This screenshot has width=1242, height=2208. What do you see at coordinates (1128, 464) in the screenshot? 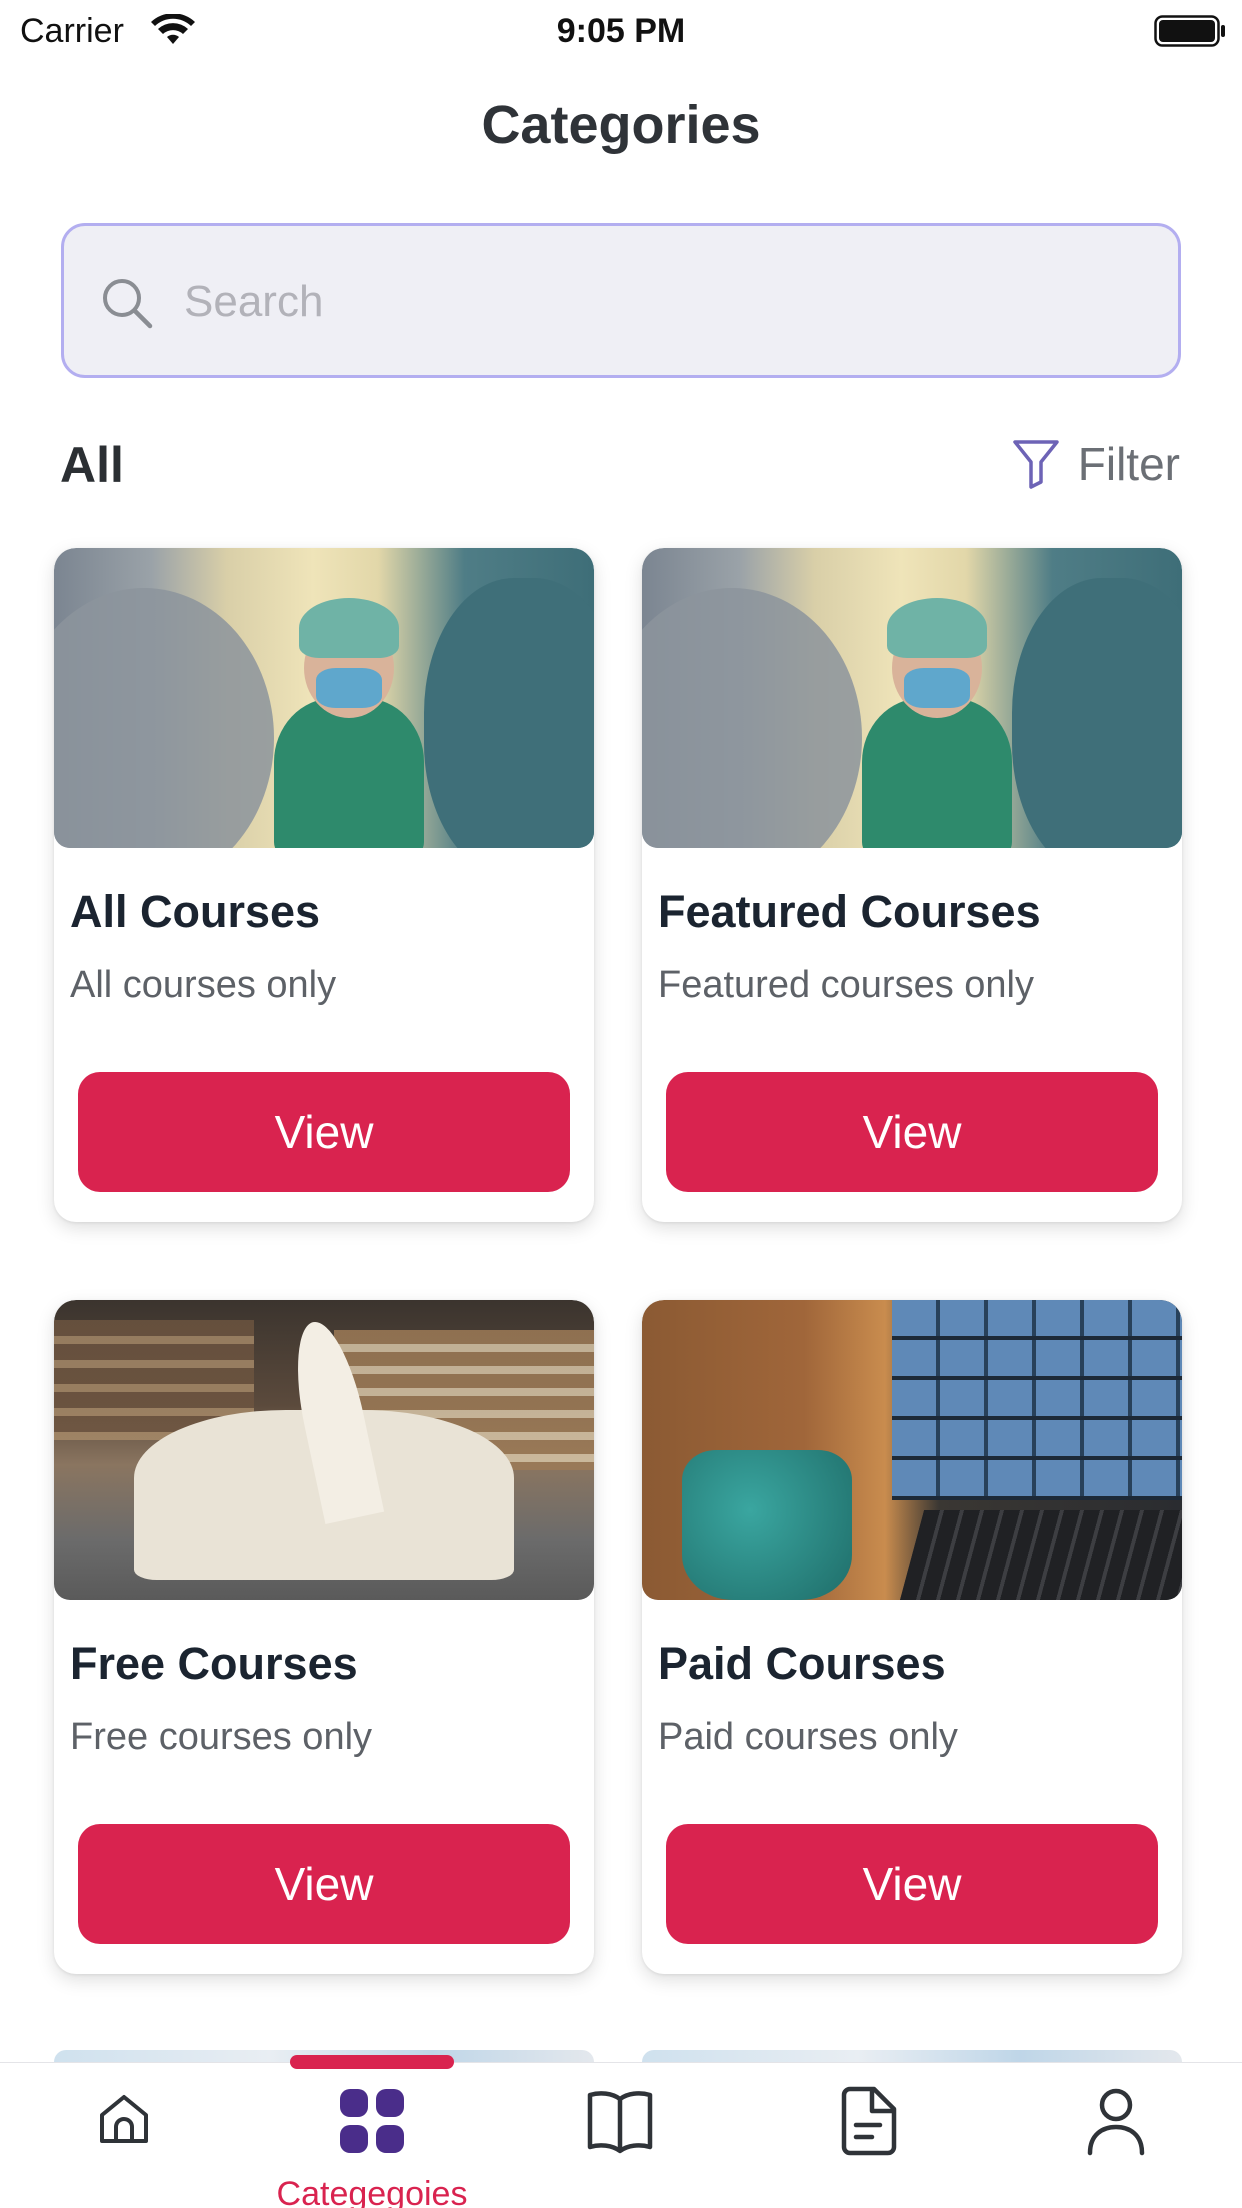
I see `filter-label: Filter` at bounding box center [1128, 464].